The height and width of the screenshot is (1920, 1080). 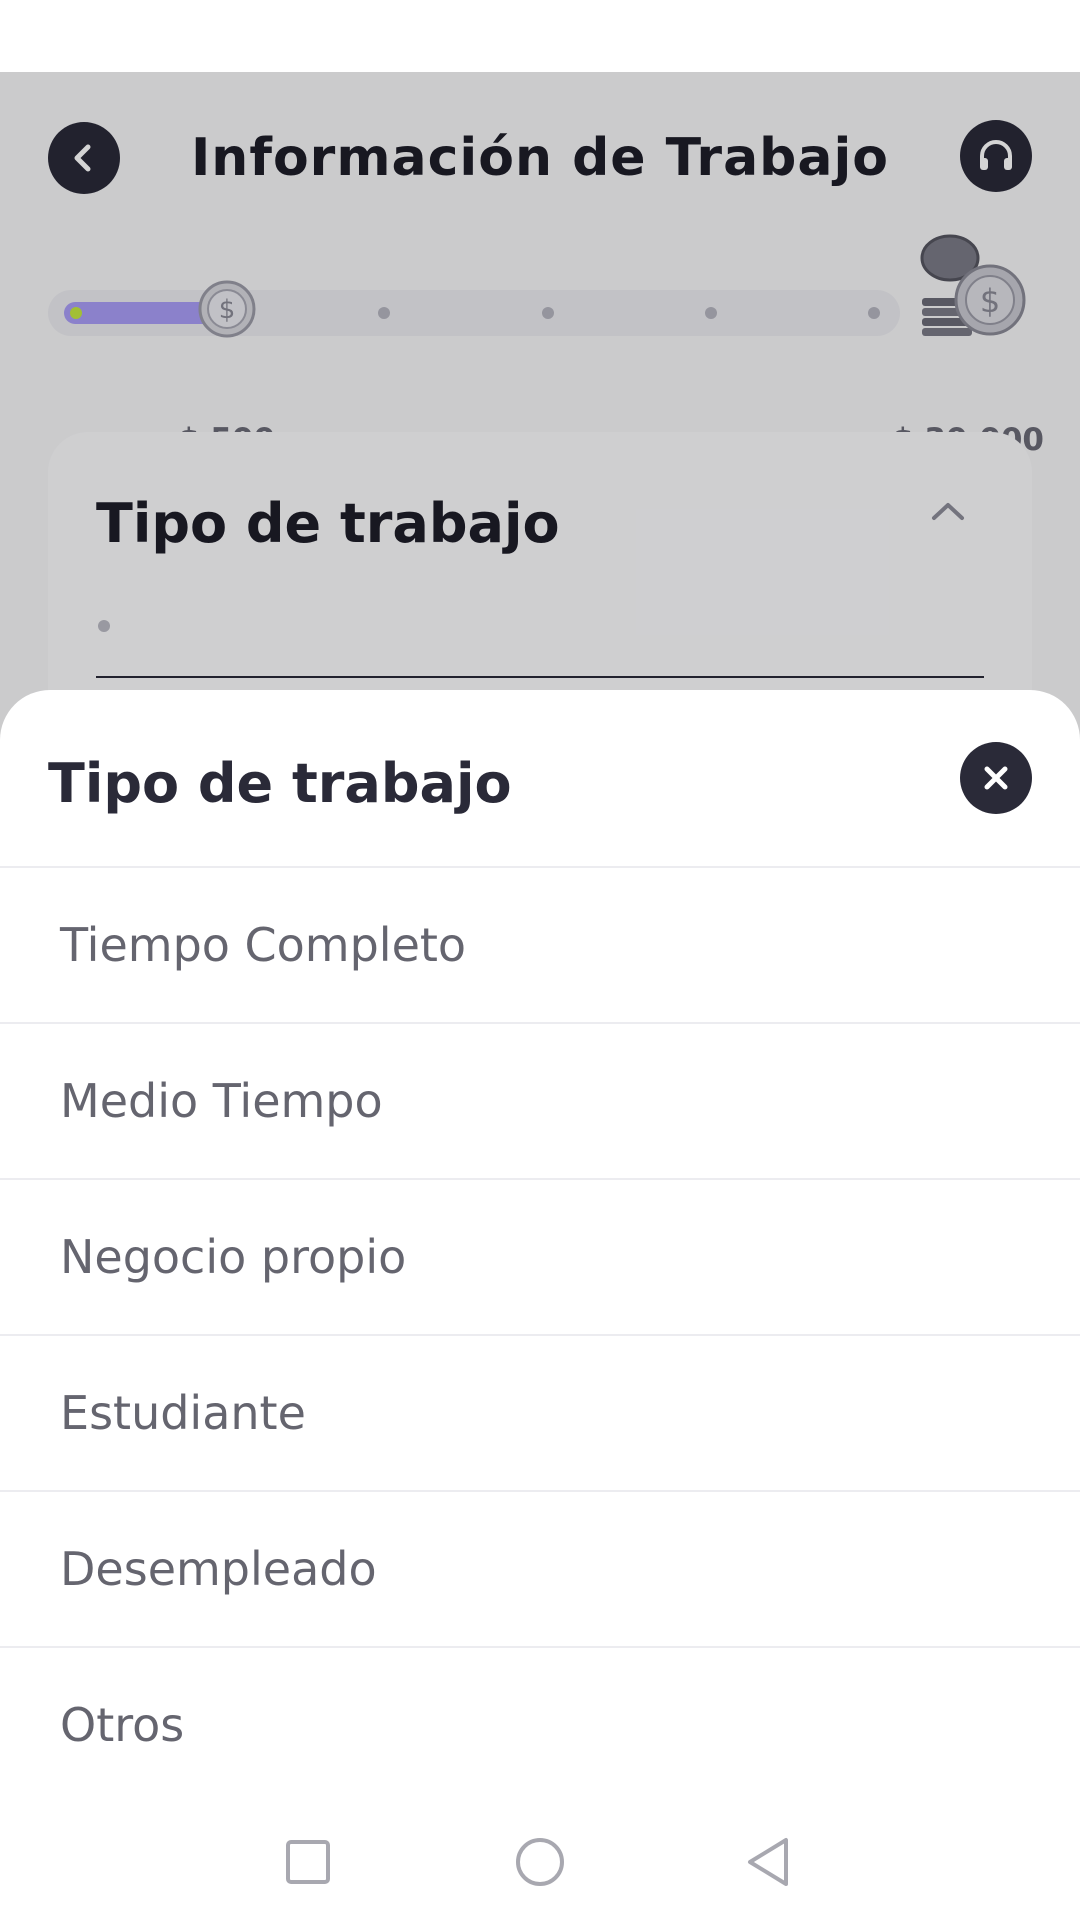 I want to click on option-tiempo-completo: Tiempo Completo, so click(x=540, y=944).